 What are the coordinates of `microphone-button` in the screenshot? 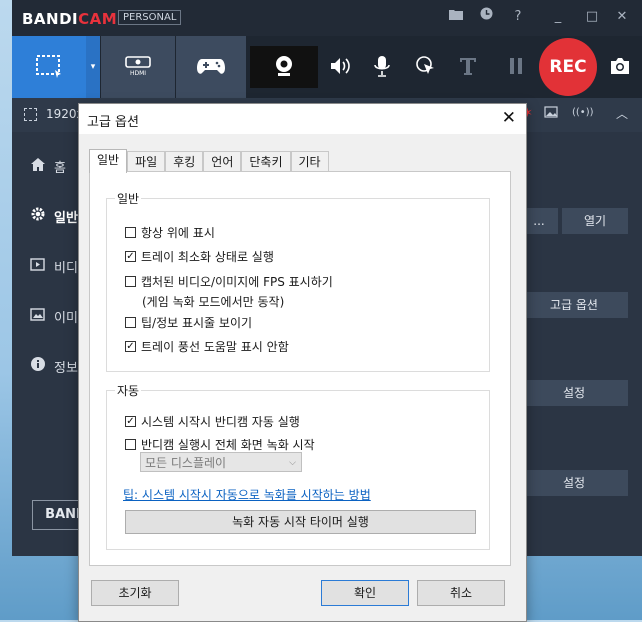 It's located at (382, 67).